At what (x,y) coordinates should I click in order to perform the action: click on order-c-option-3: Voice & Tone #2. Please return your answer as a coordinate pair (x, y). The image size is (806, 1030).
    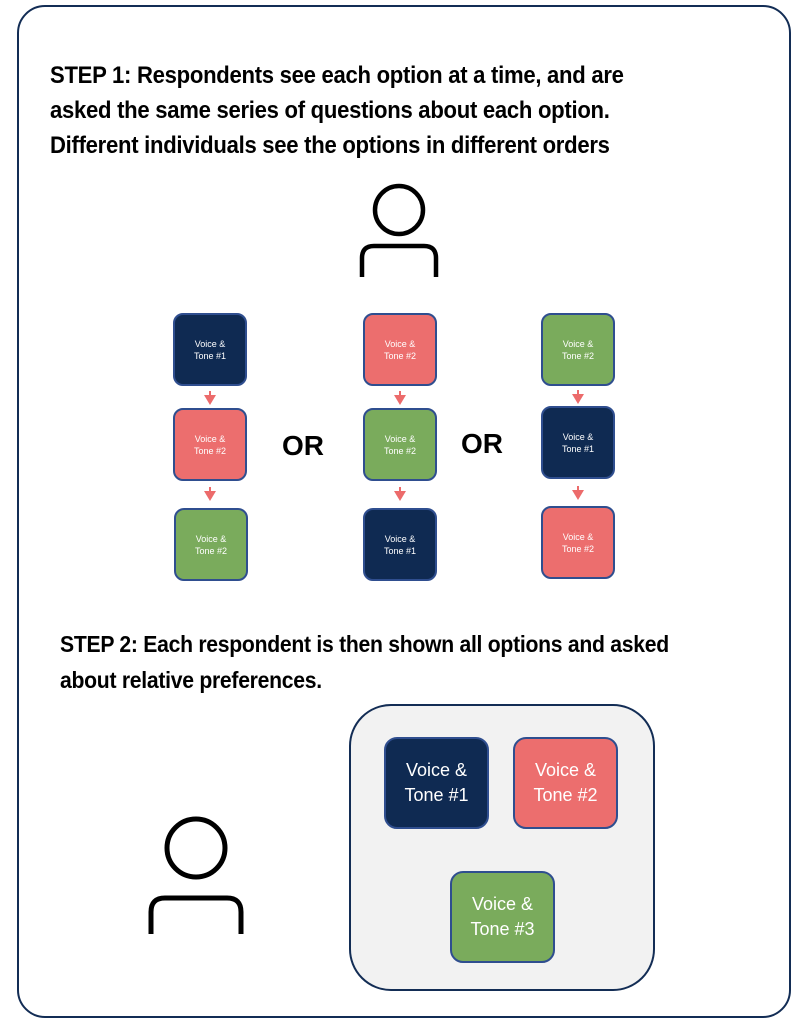
    Looking at the image, I should click on (578, 542).